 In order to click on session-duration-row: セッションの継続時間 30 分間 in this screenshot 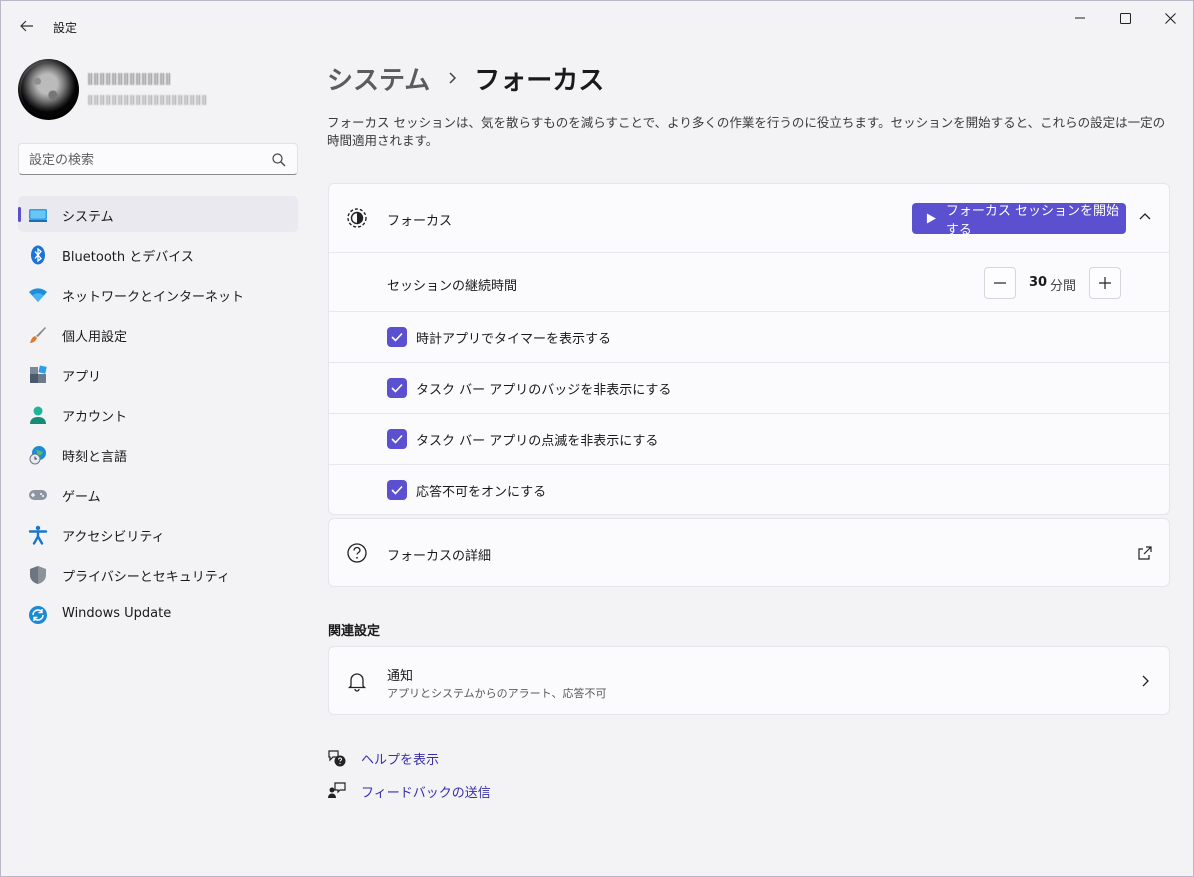, I will do `click(749, 281)`.